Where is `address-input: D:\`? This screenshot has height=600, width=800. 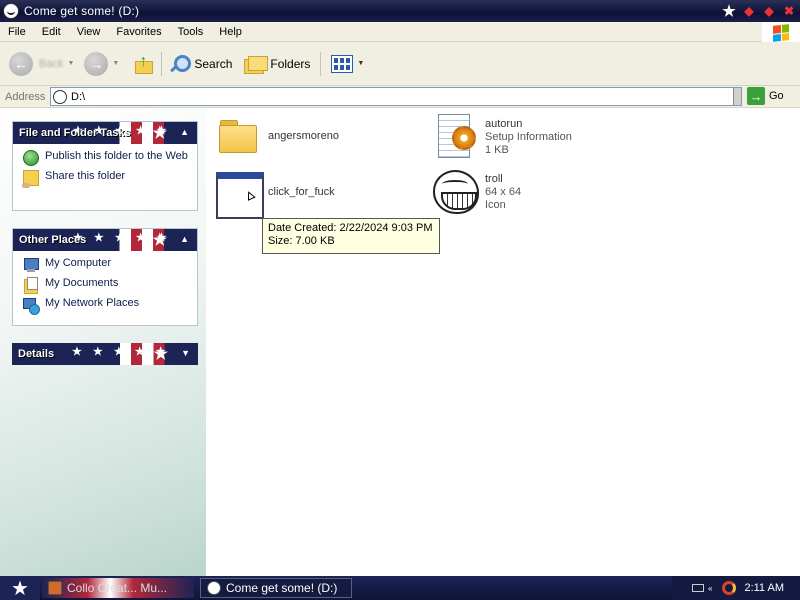 address-input: D:\ is located at coordinates (396, 96).